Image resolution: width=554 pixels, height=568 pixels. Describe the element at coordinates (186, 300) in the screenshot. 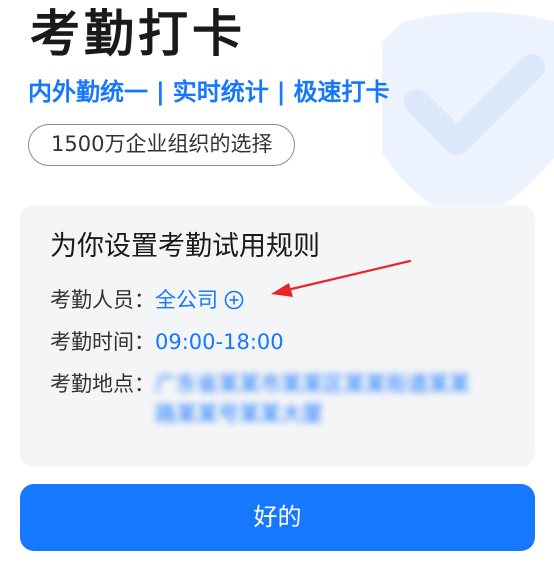

I see `staff-value: 全公司` at that location.